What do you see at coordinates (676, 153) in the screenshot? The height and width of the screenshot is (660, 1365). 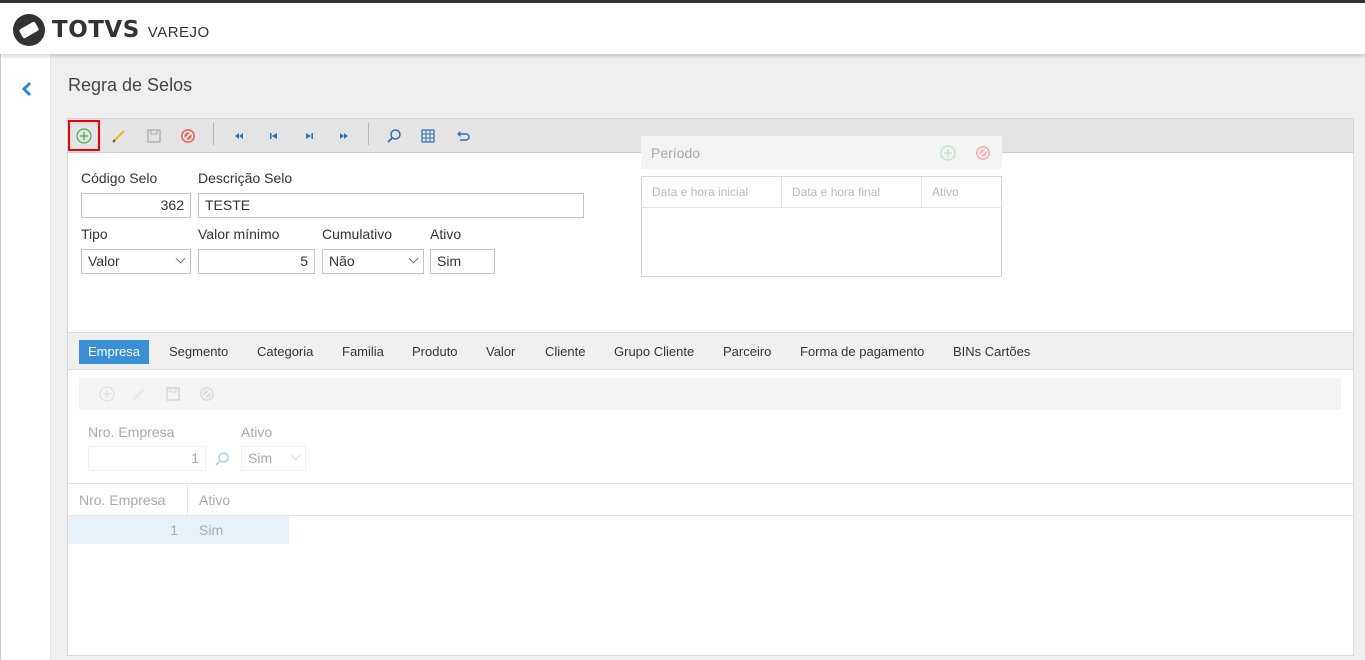 I see `periodo-title: Período` at bounding box center [676, 153].